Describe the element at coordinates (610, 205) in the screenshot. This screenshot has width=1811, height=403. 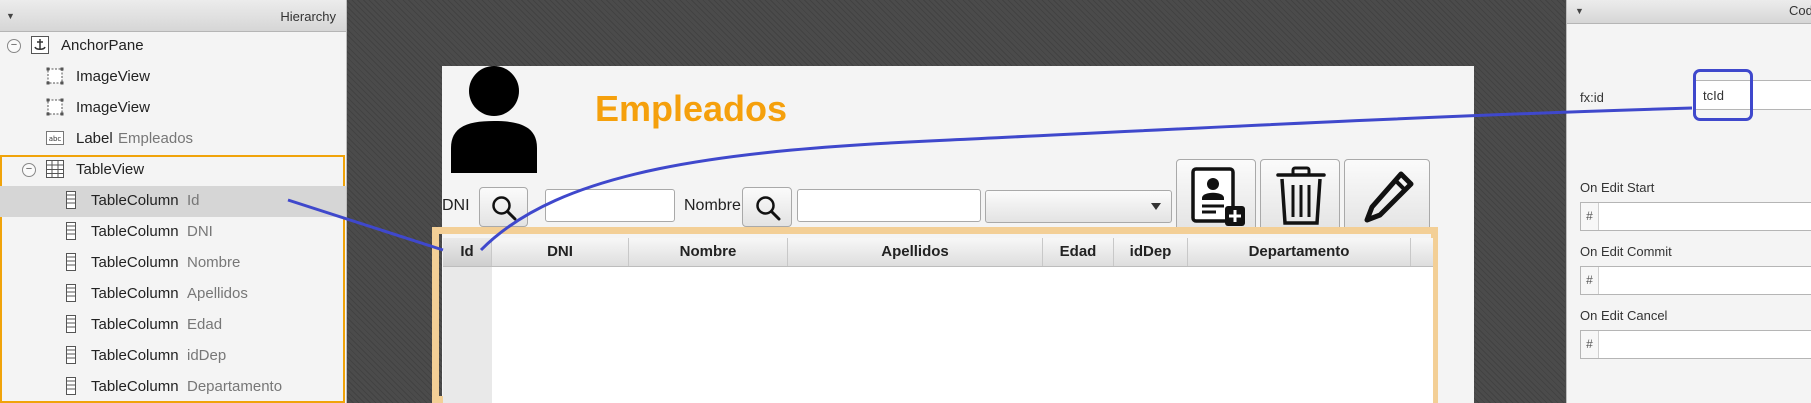
I see `dni-input` at that location.